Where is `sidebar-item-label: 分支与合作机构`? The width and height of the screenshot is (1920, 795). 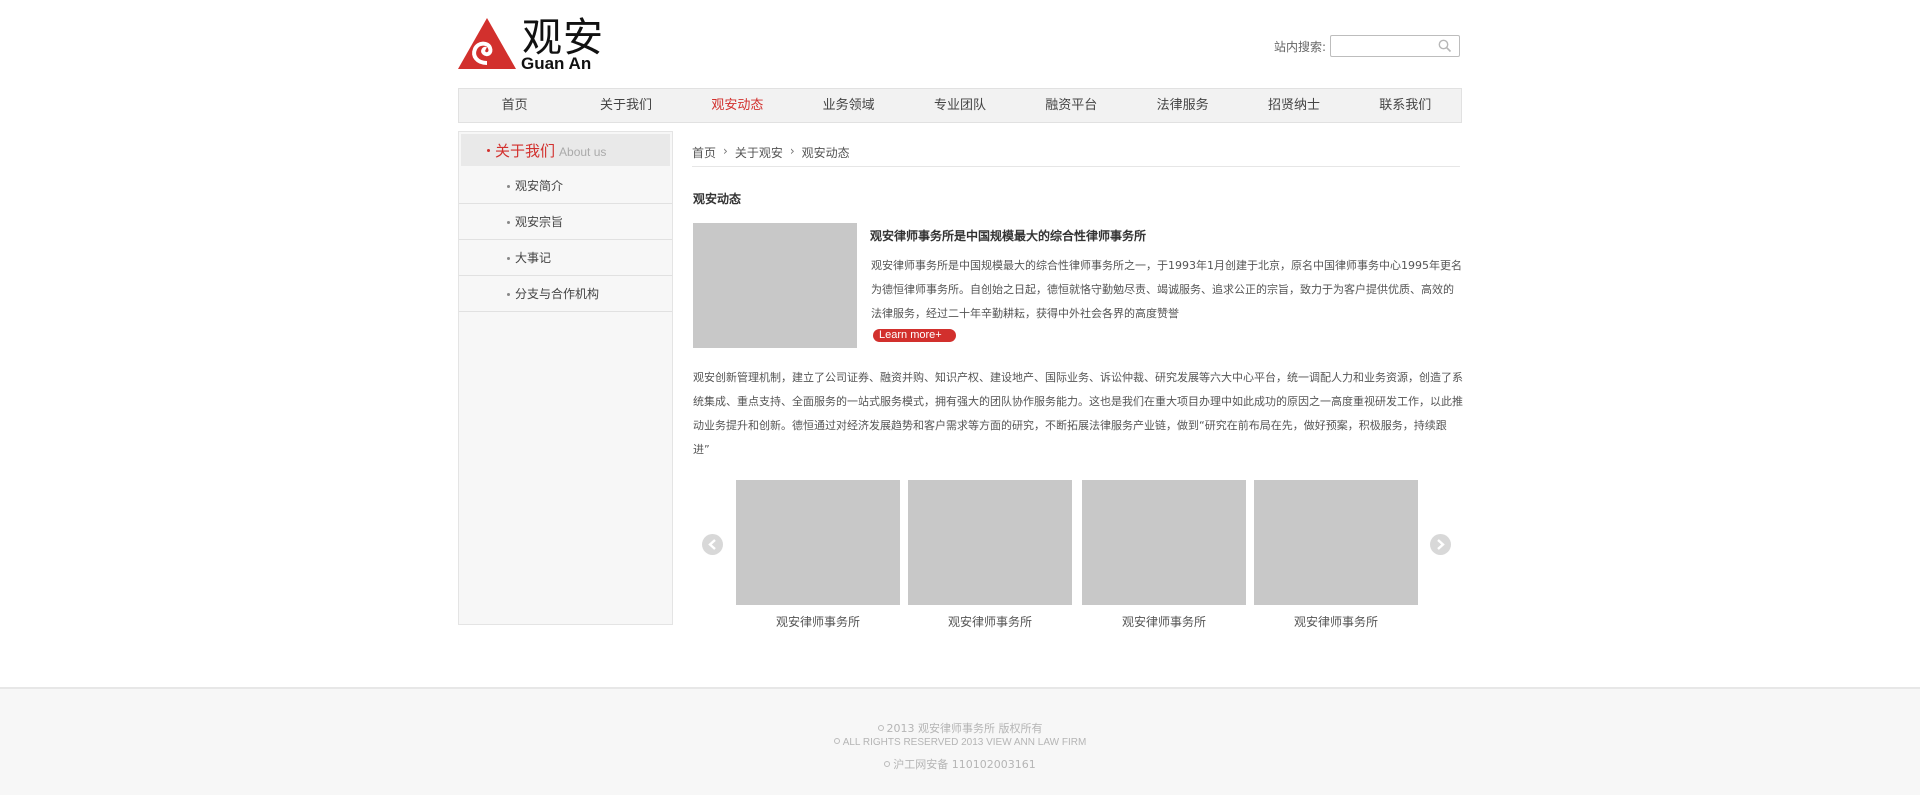 sidebar-item-label: 分支与合作机构 is located at coordinates (557, 294).